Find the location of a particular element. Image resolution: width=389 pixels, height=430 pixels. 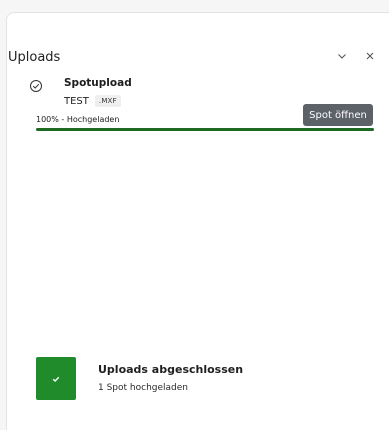

panel-title: Uploads is located at coordinates (34, 57).